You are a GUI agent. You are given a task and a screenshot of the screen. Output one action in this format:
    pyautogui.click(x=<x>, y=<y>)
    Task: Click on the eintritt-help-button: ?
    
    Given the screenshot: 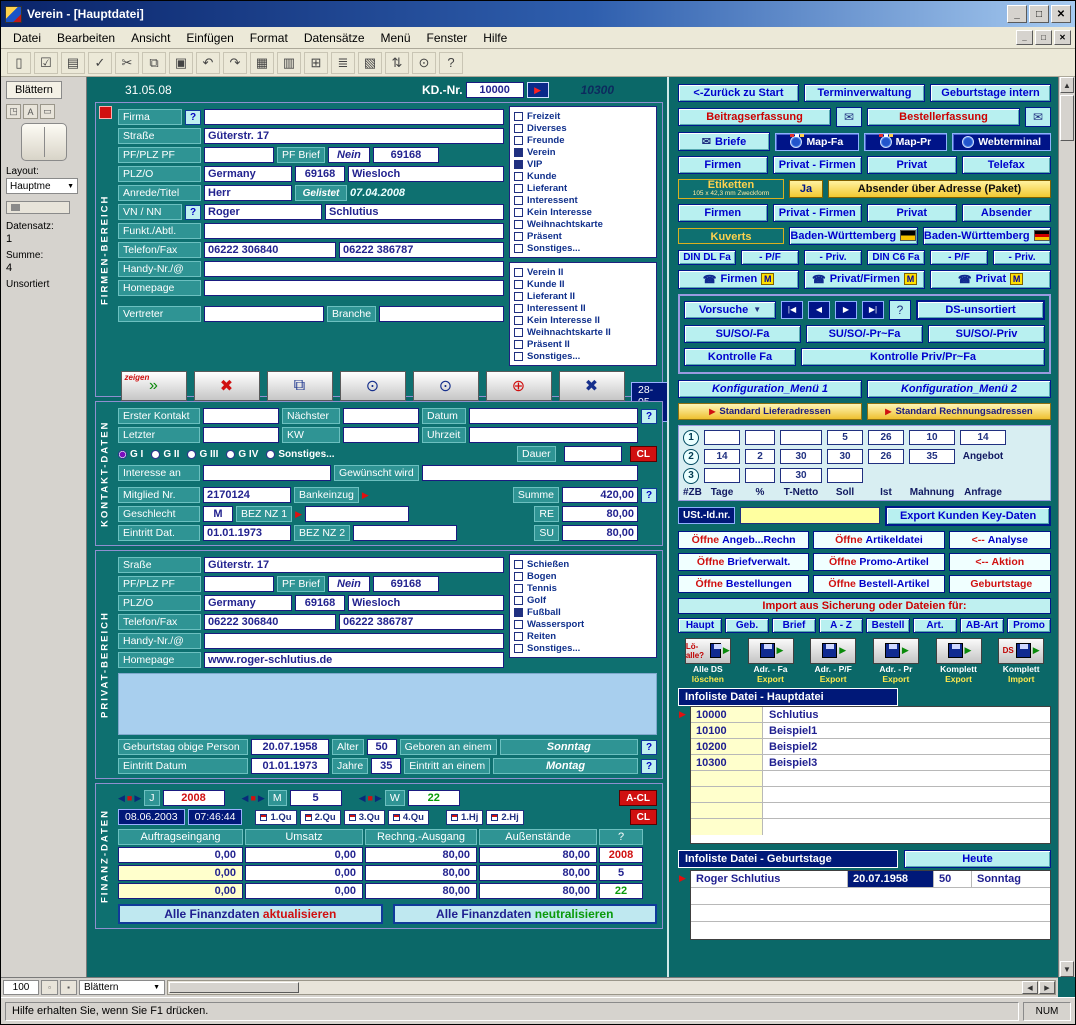 What is the action you would take?
    pyautogui.click(x=649, y=766)
    